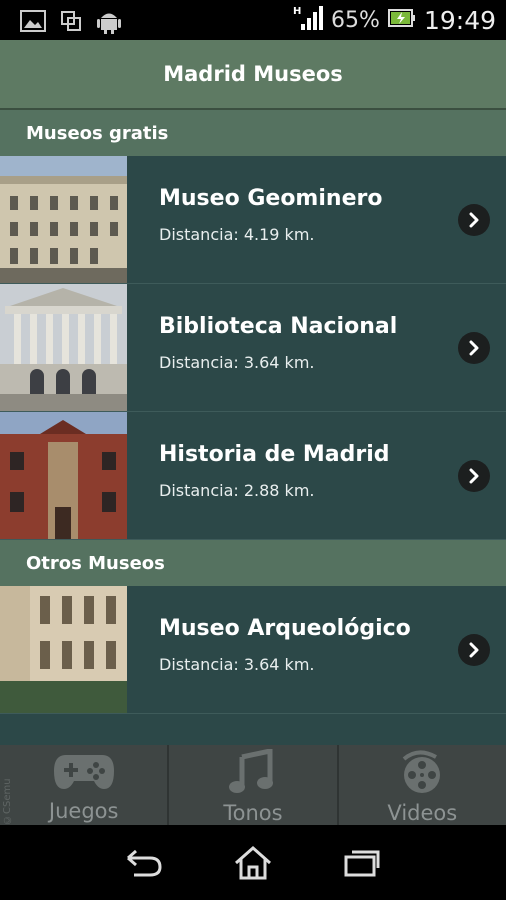 The width and height of the screenshot is (506, 900). I want to click on home-icon, so click(253, 863).